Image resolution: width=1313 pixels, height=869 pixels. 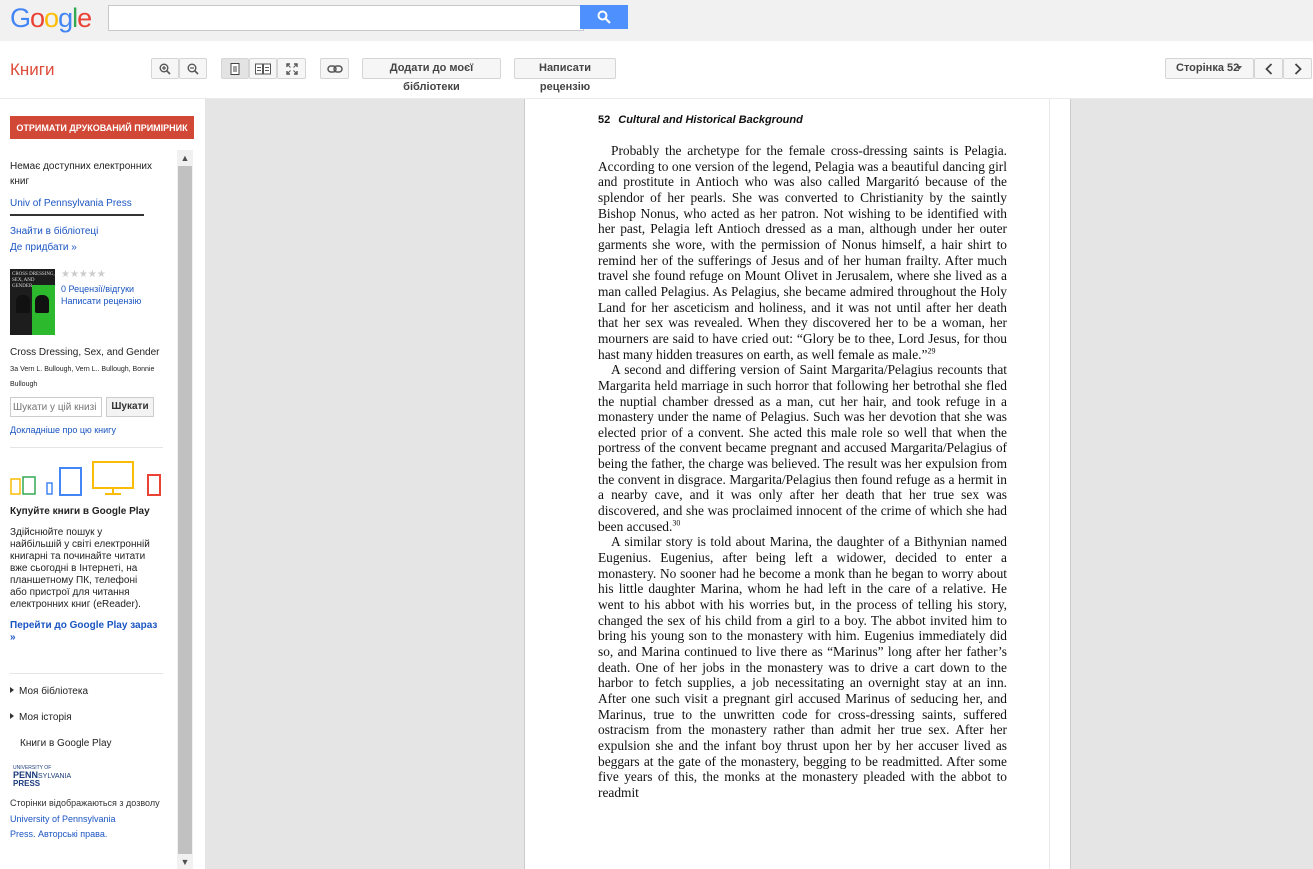 I want to click on page-selector: Сторінка 52, so click(x=1209, y=68).